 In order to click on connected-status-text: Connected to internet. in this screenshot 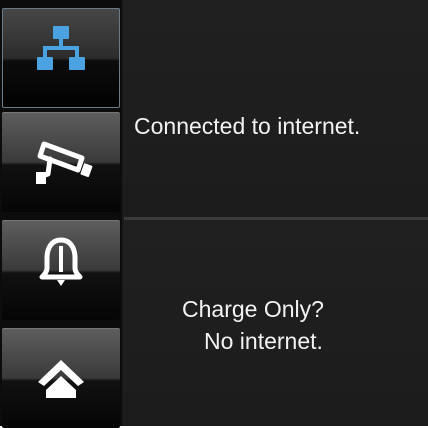, I will do `click(247, 126)`.